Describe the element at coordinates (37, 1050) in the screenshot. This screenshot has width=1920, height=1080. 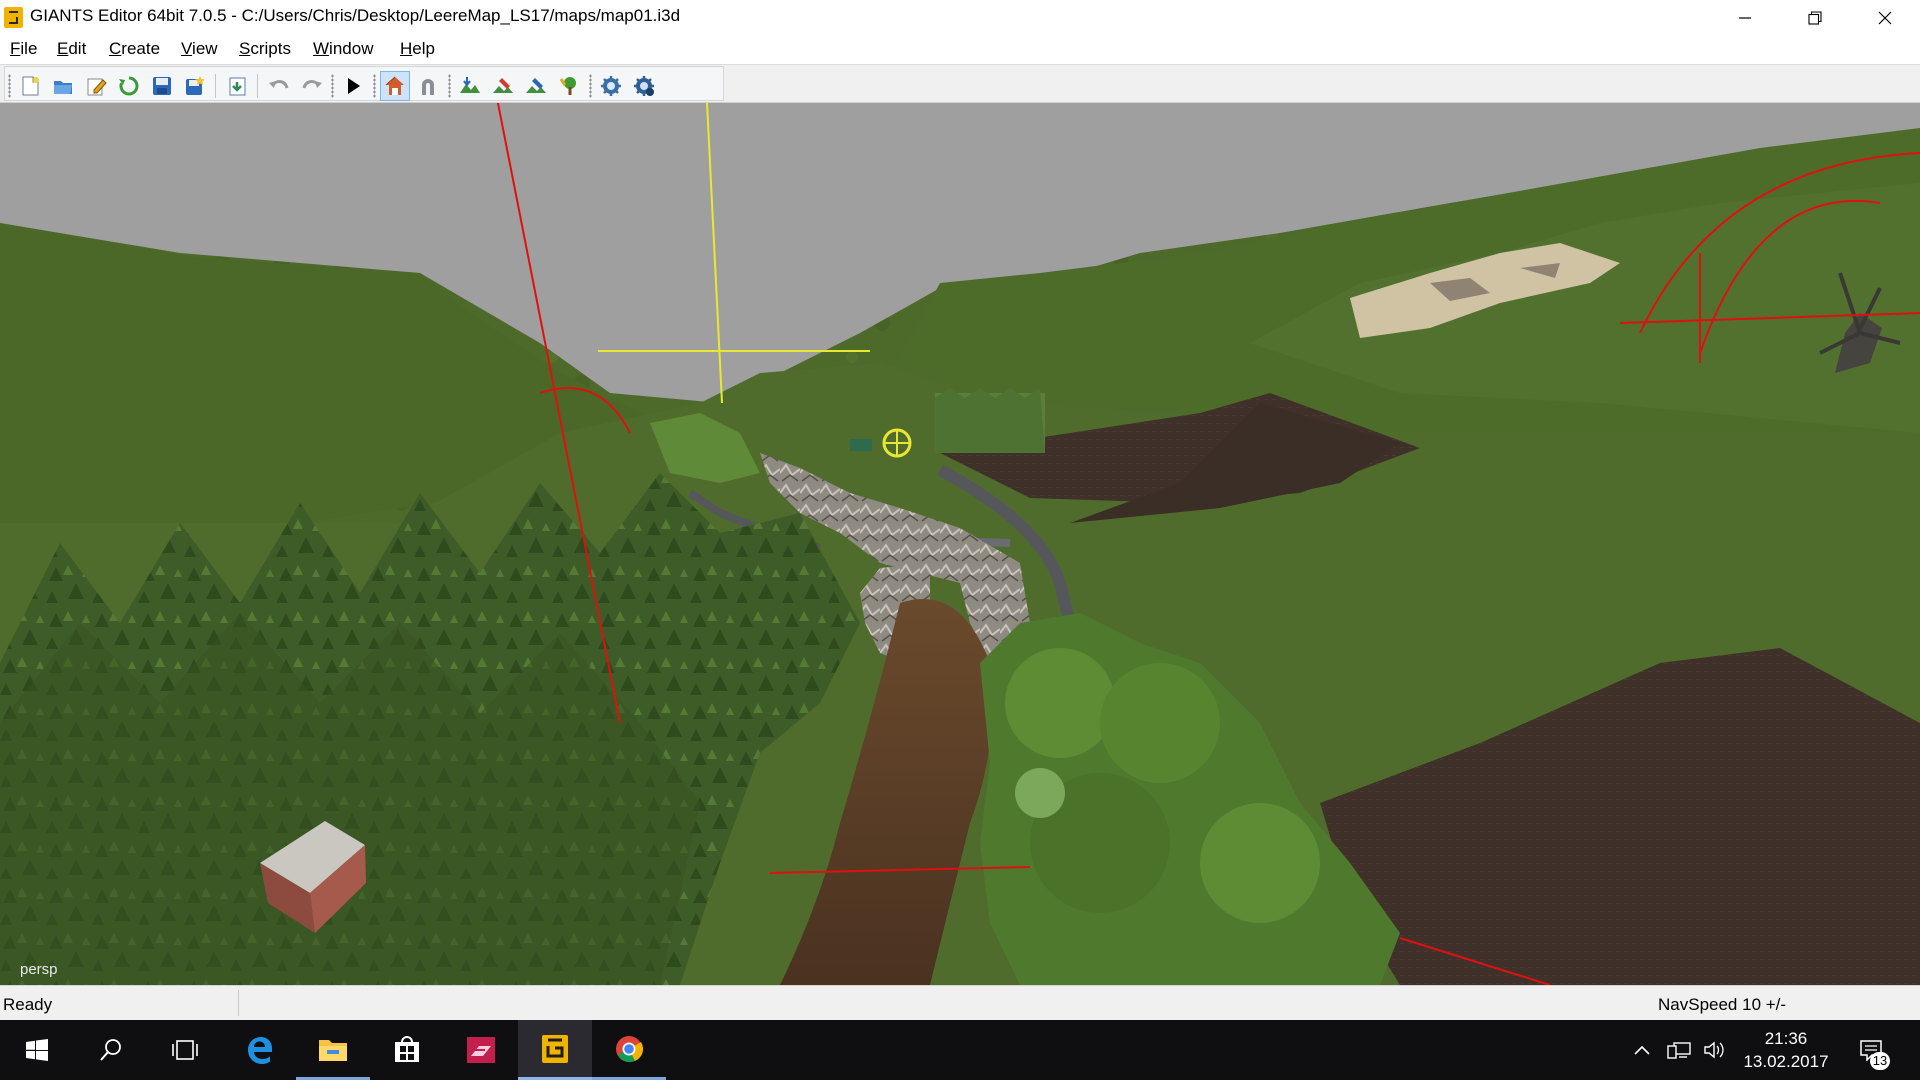
I see `windows-start-icon` at that location.